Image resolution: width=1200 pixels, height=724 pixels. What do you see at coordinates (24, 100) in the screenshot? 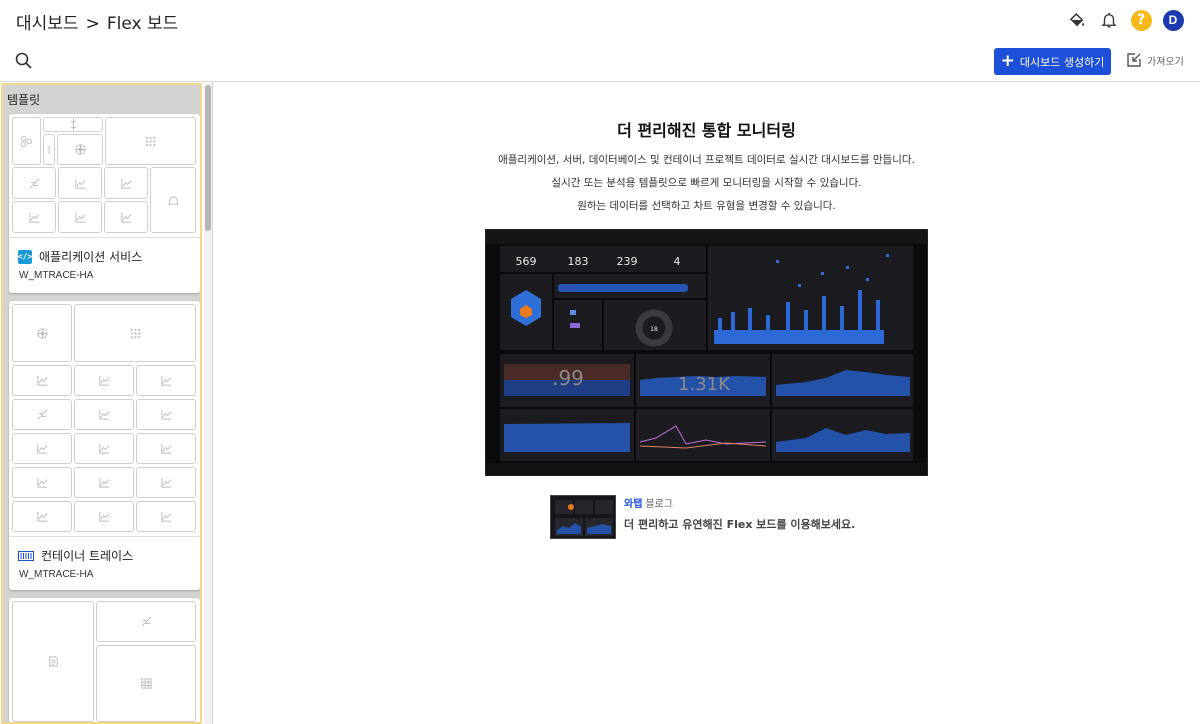
I see `sidebar-title: 템플릿` at bounding box center [24, 100].